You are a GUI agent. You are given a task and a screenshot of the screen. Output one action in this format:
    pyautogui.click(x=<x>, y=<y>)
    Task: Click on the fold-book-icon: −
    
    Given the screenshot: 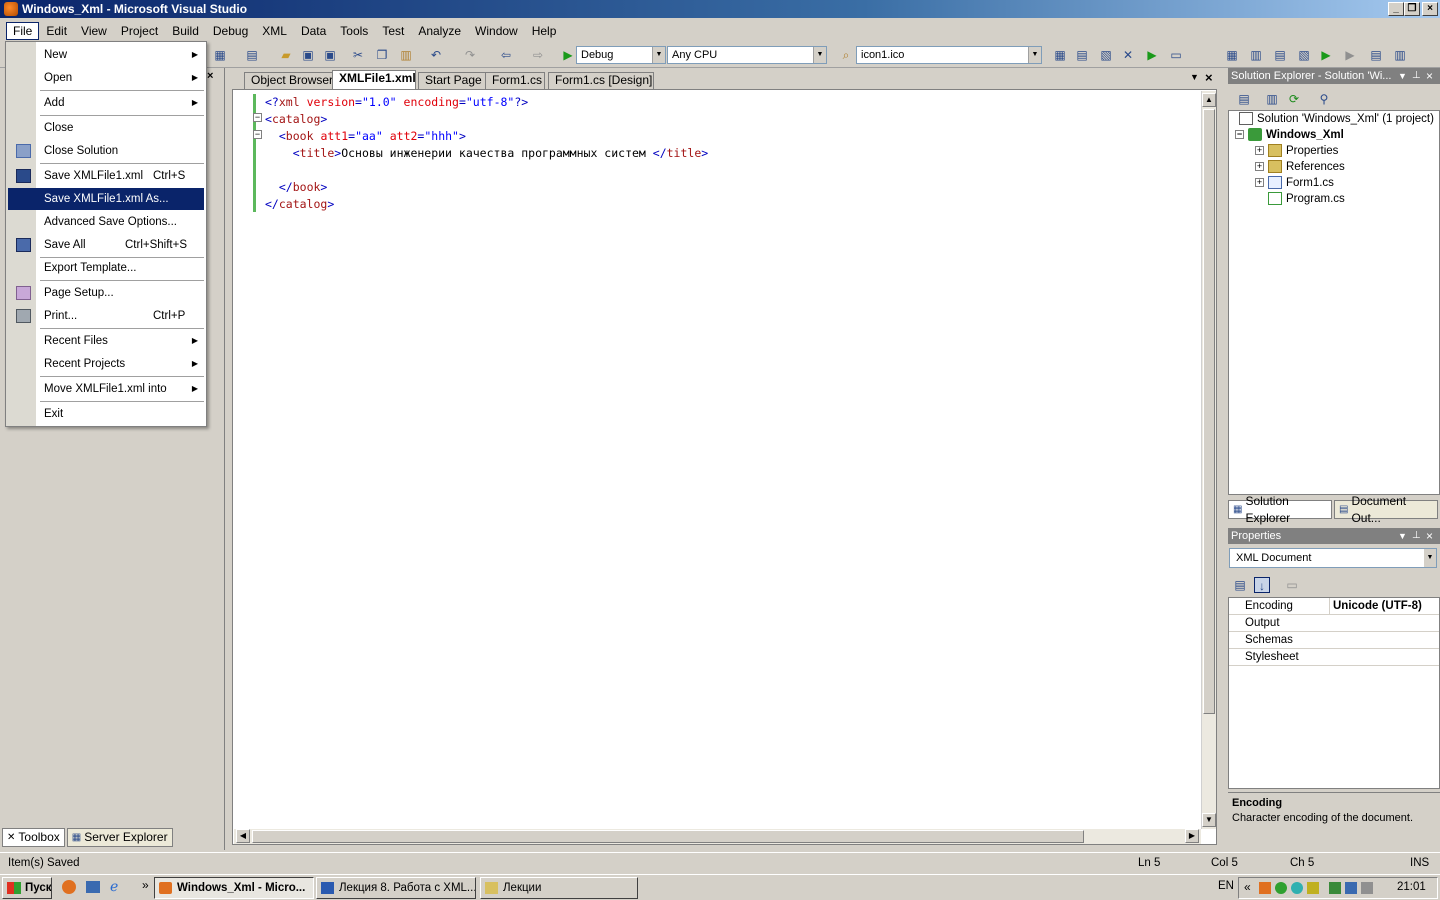 What is the action you would take?
    pyautogui.click(x=257, y=134)
    